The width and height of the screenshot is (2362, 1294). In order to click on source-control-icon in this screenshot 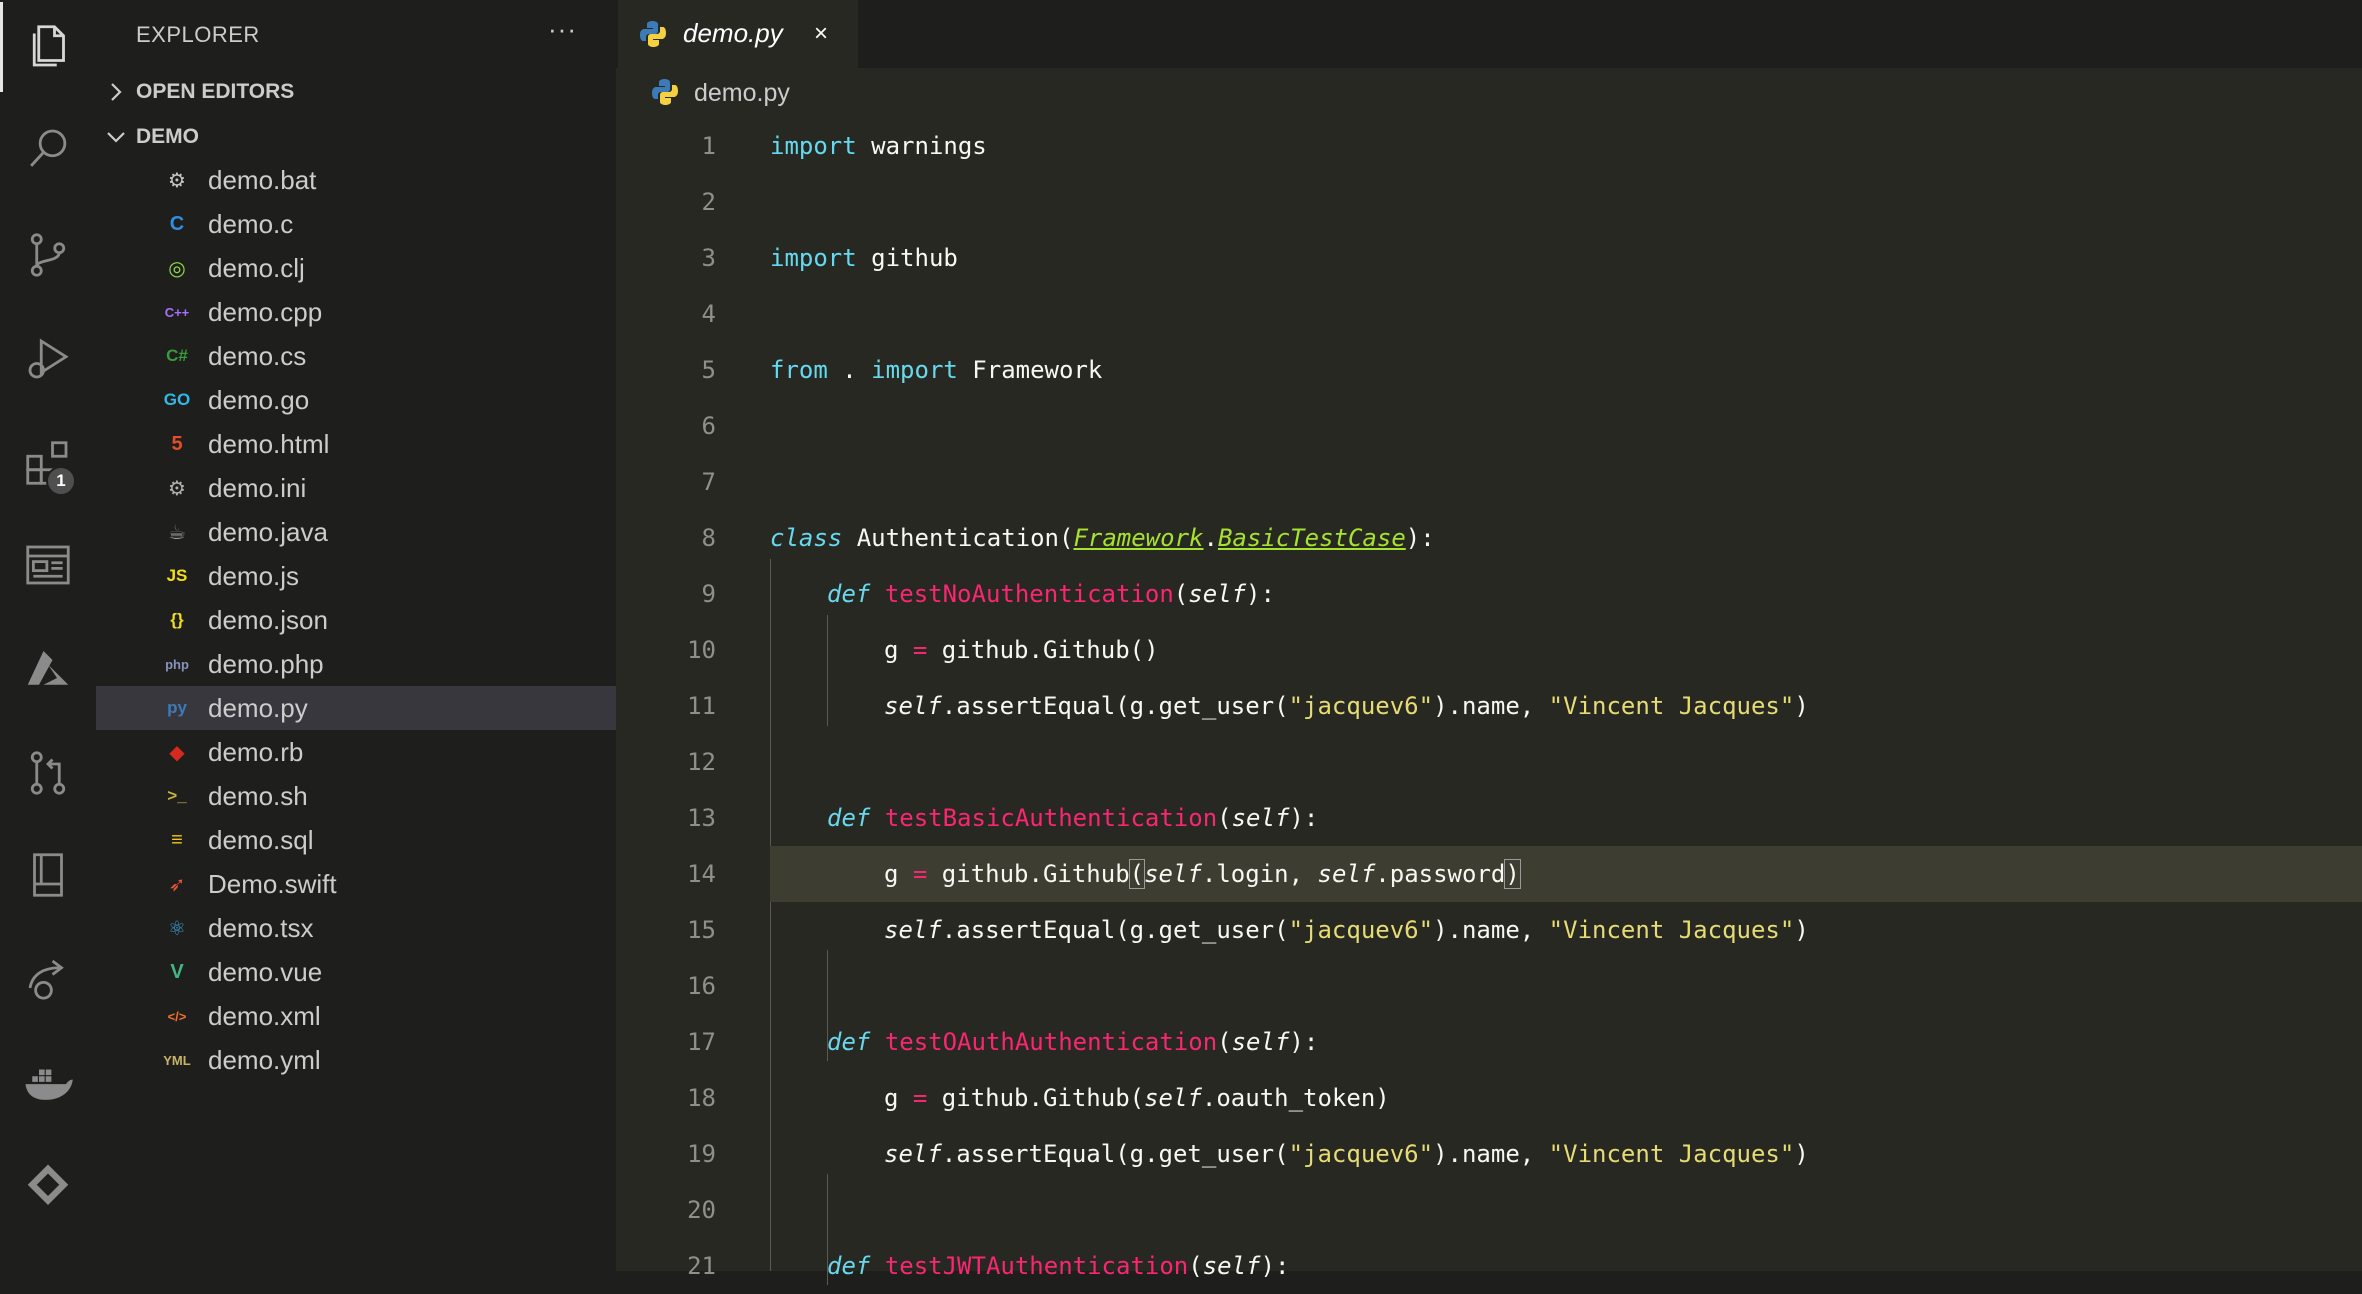, I will do `click(48, 255)`.